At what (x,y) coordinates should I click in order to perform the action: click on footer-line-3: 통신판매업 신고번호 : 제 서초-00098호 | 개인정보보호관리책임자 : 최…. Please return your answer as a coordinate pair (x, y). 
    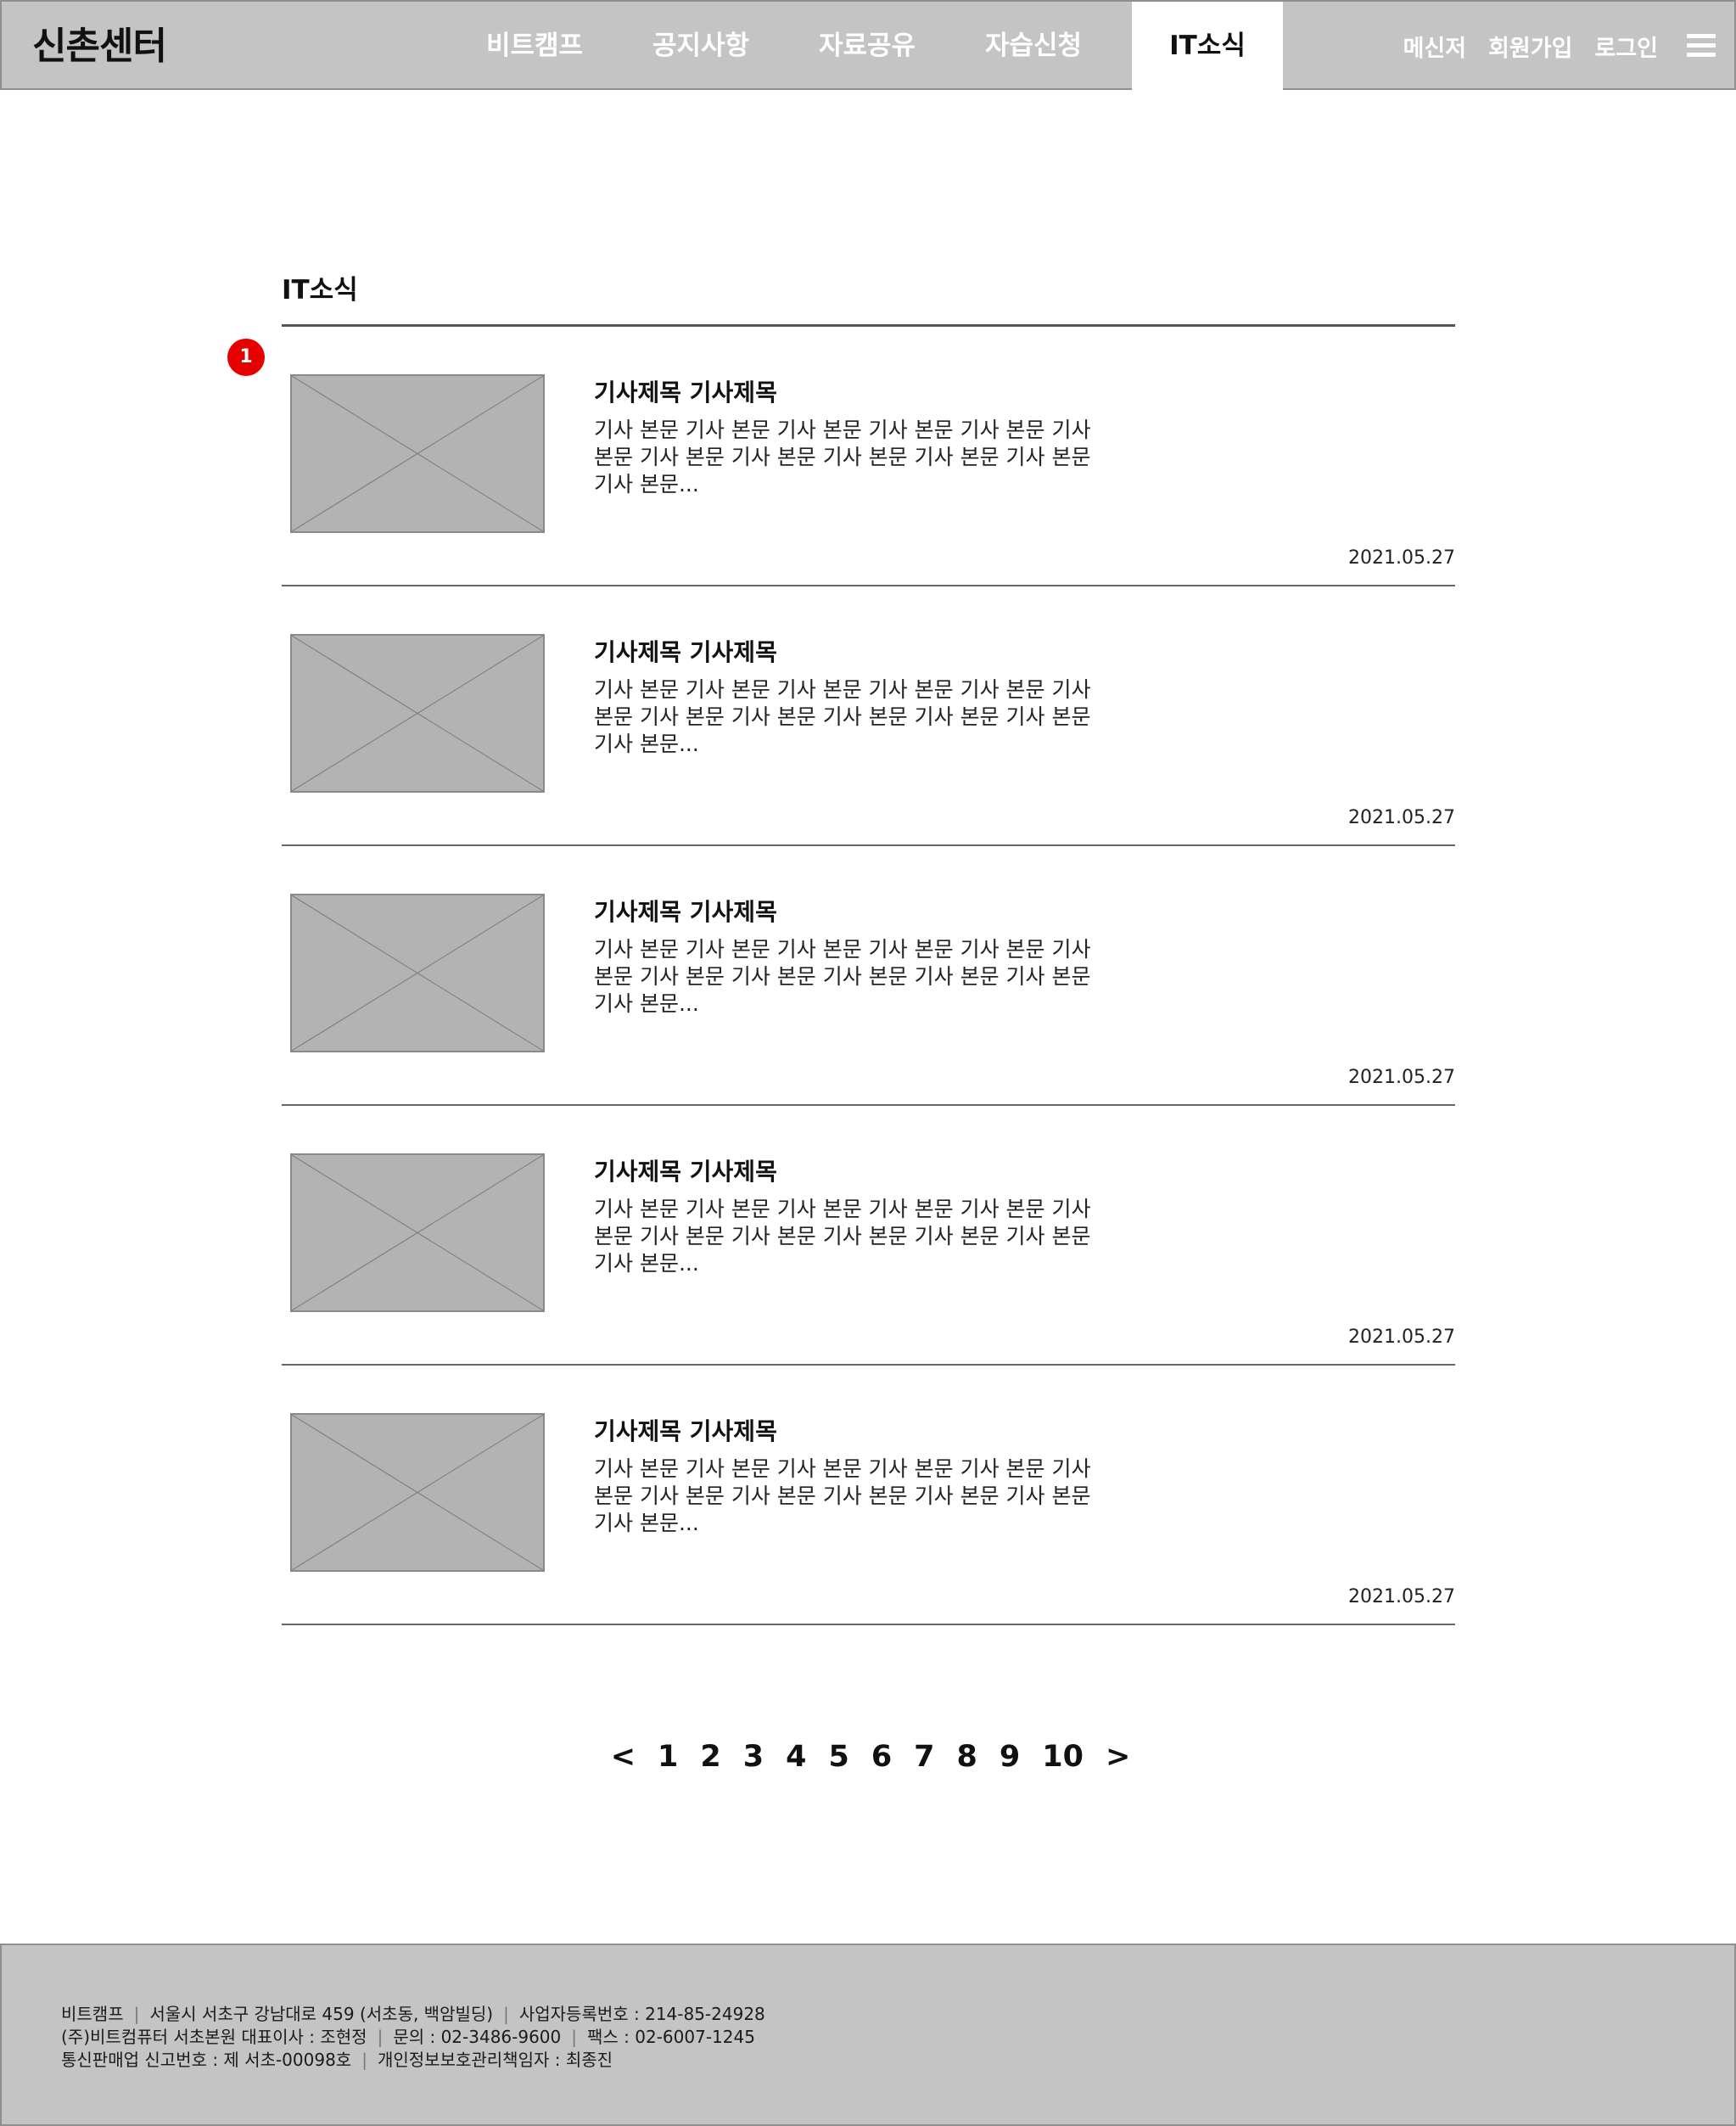
    Looking at the image, I should click on (413, 2060).